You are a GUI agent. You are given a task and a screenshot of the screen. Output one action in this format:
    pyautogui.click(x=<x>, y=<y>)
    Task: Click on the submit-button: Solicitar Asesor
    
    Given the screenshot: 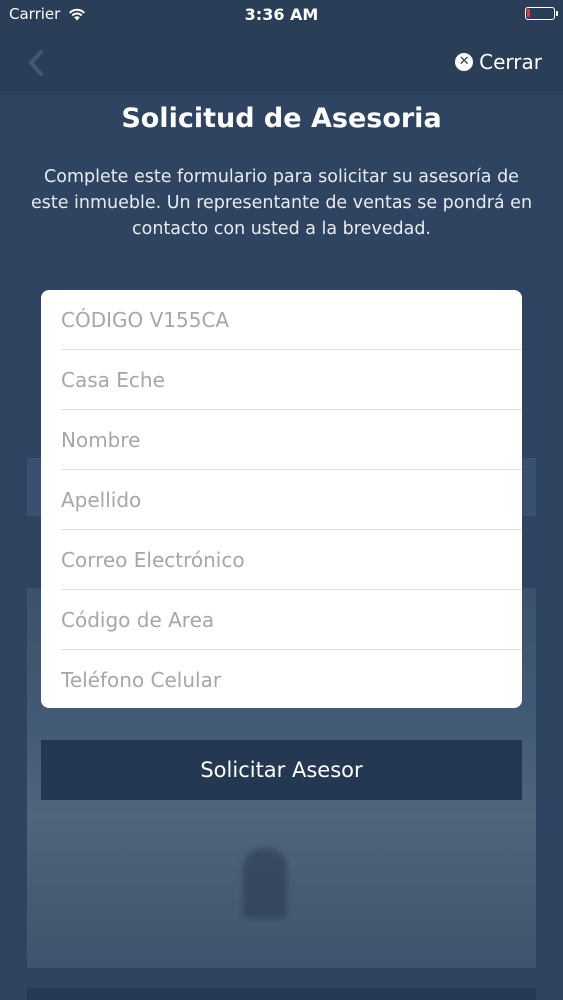 What is the action you would take?
    pyautogui.click(x=281, y=770)
    